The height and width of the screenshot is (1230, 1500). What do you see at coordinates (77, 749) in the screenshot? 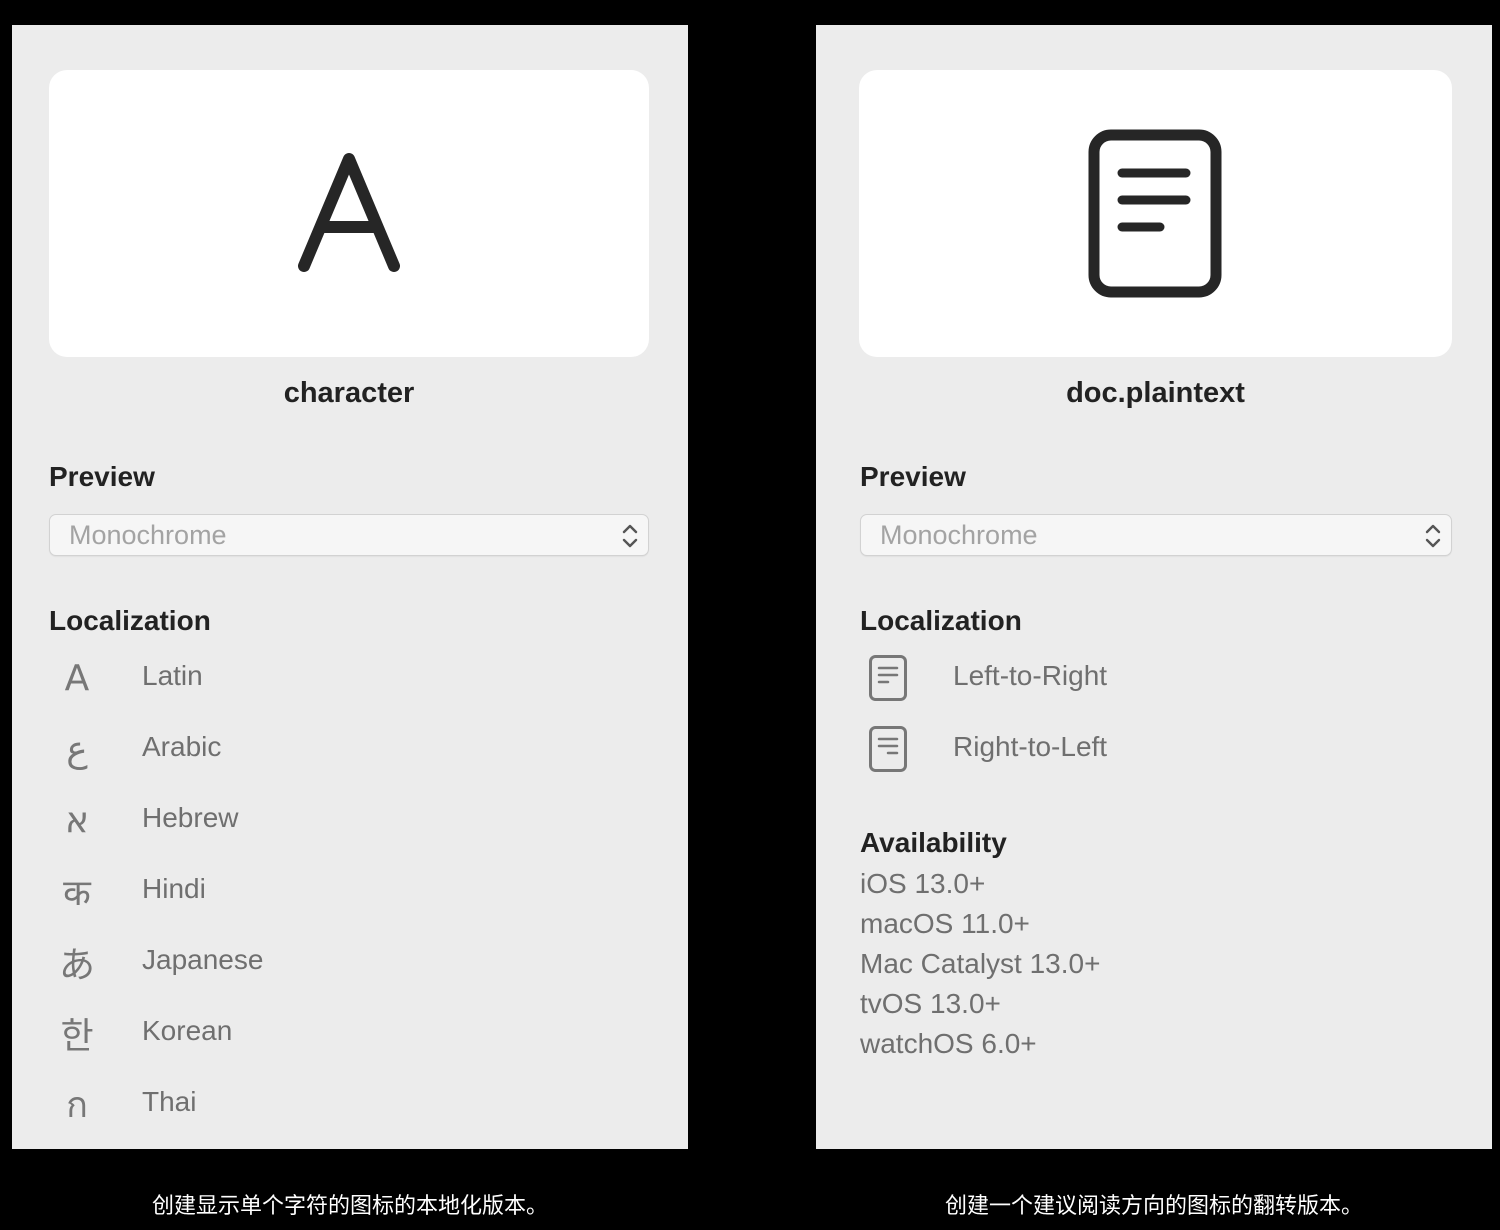
I see `arabic-ain-icon: ع` at bounding box center [77, 749].